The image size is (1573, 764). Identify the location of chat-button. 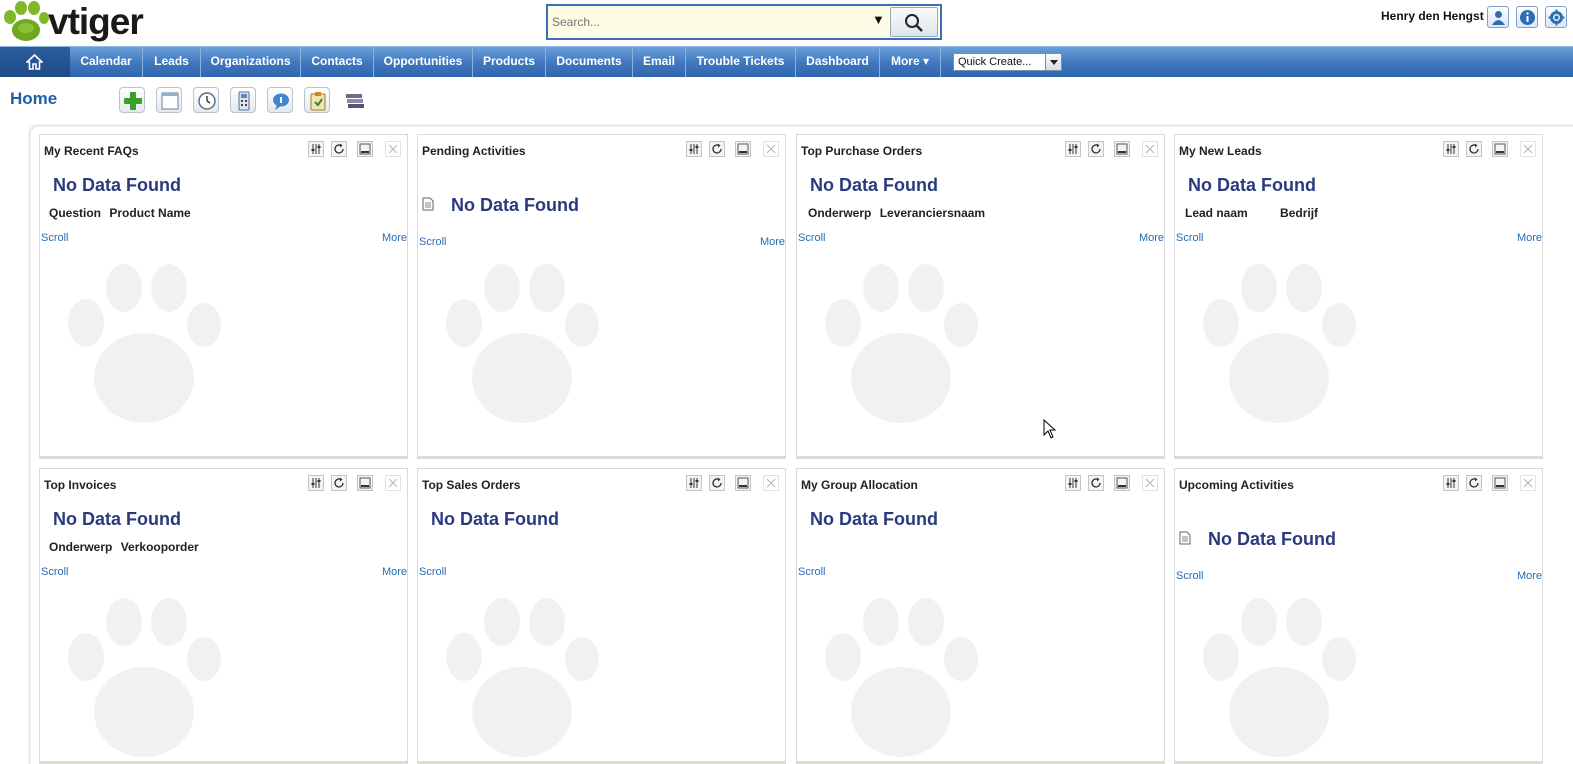
(280, 100).